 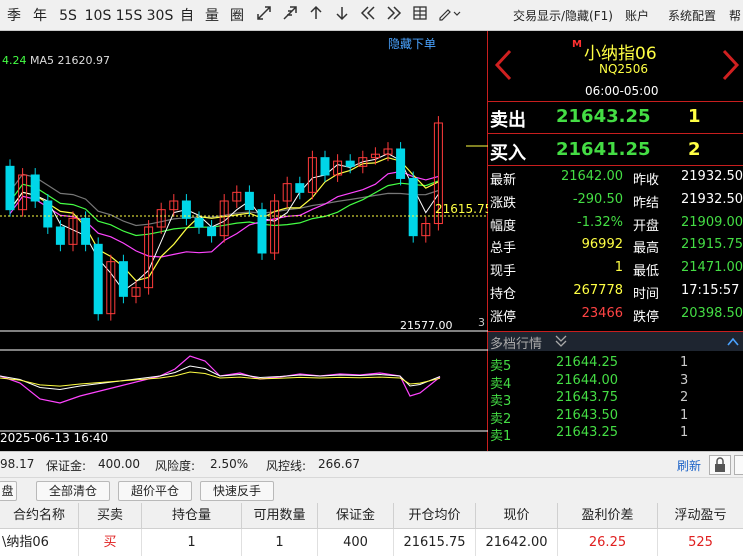 I want to click on double-right-icon, so click(x=394, y=16).